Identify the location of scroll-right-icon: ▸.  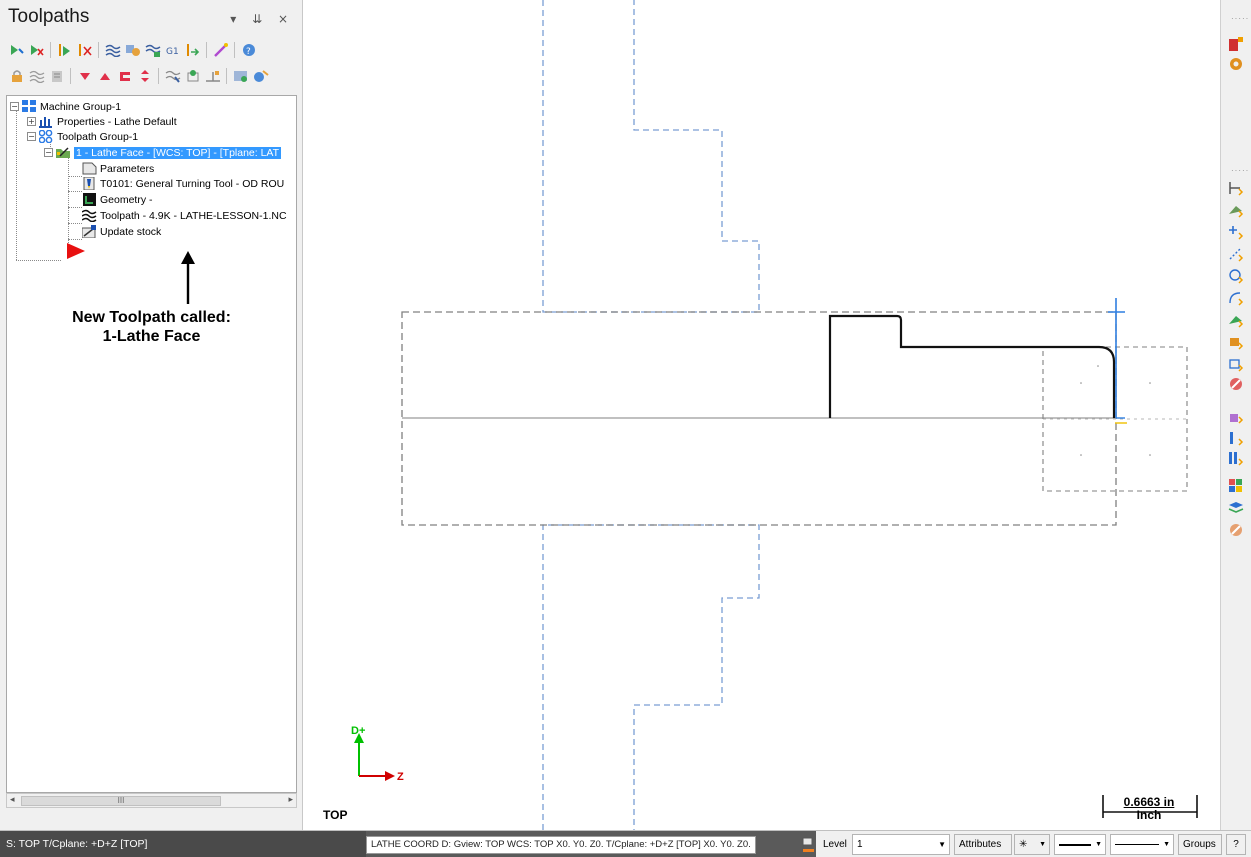
(290, 800).